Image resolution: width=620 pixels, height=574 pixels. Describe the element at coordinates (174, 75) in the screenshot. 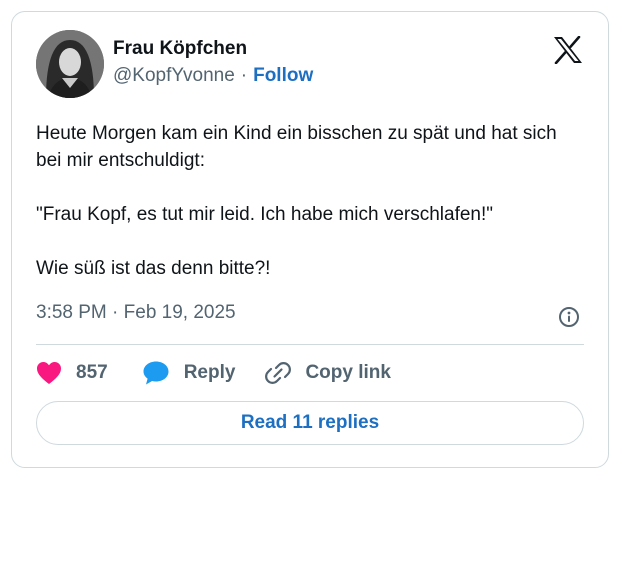

I see `author-handle: @KopfYvonne` at that location.